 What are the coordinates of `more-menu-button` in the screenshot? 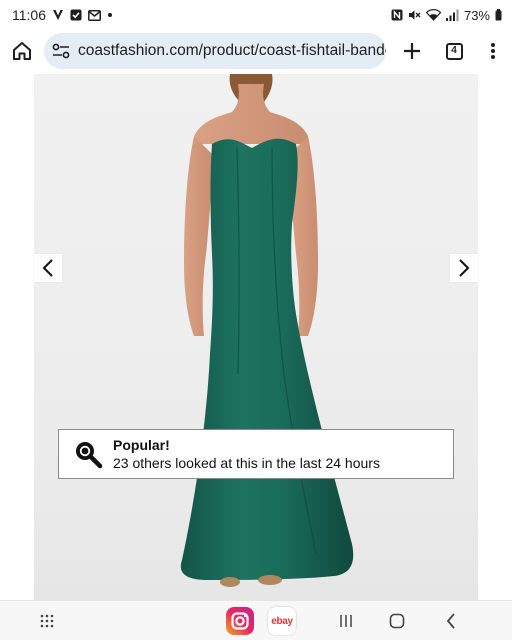 It's located at (493, 51).